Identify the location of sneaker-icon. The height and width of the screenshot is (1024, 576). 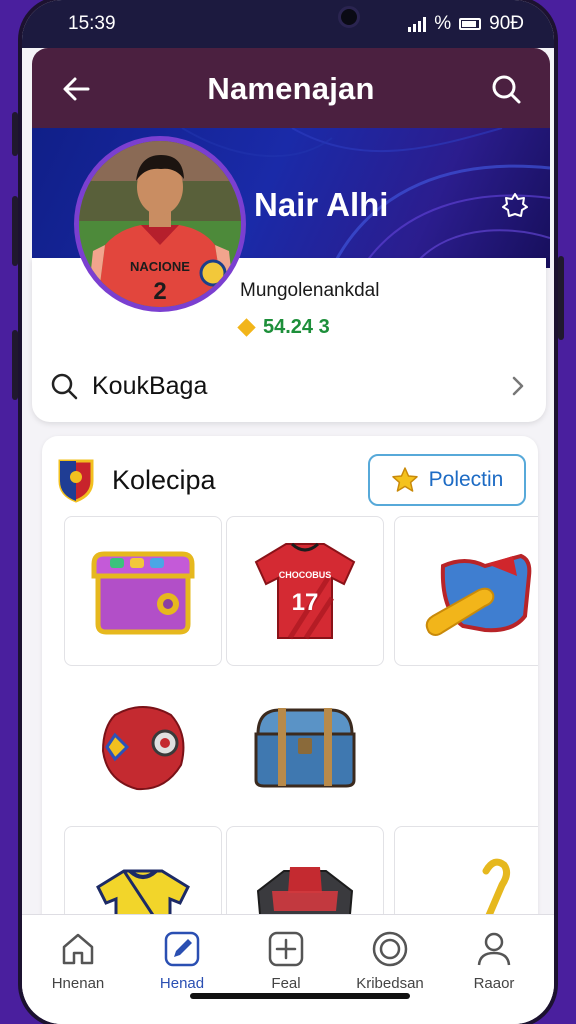
(478, 594).